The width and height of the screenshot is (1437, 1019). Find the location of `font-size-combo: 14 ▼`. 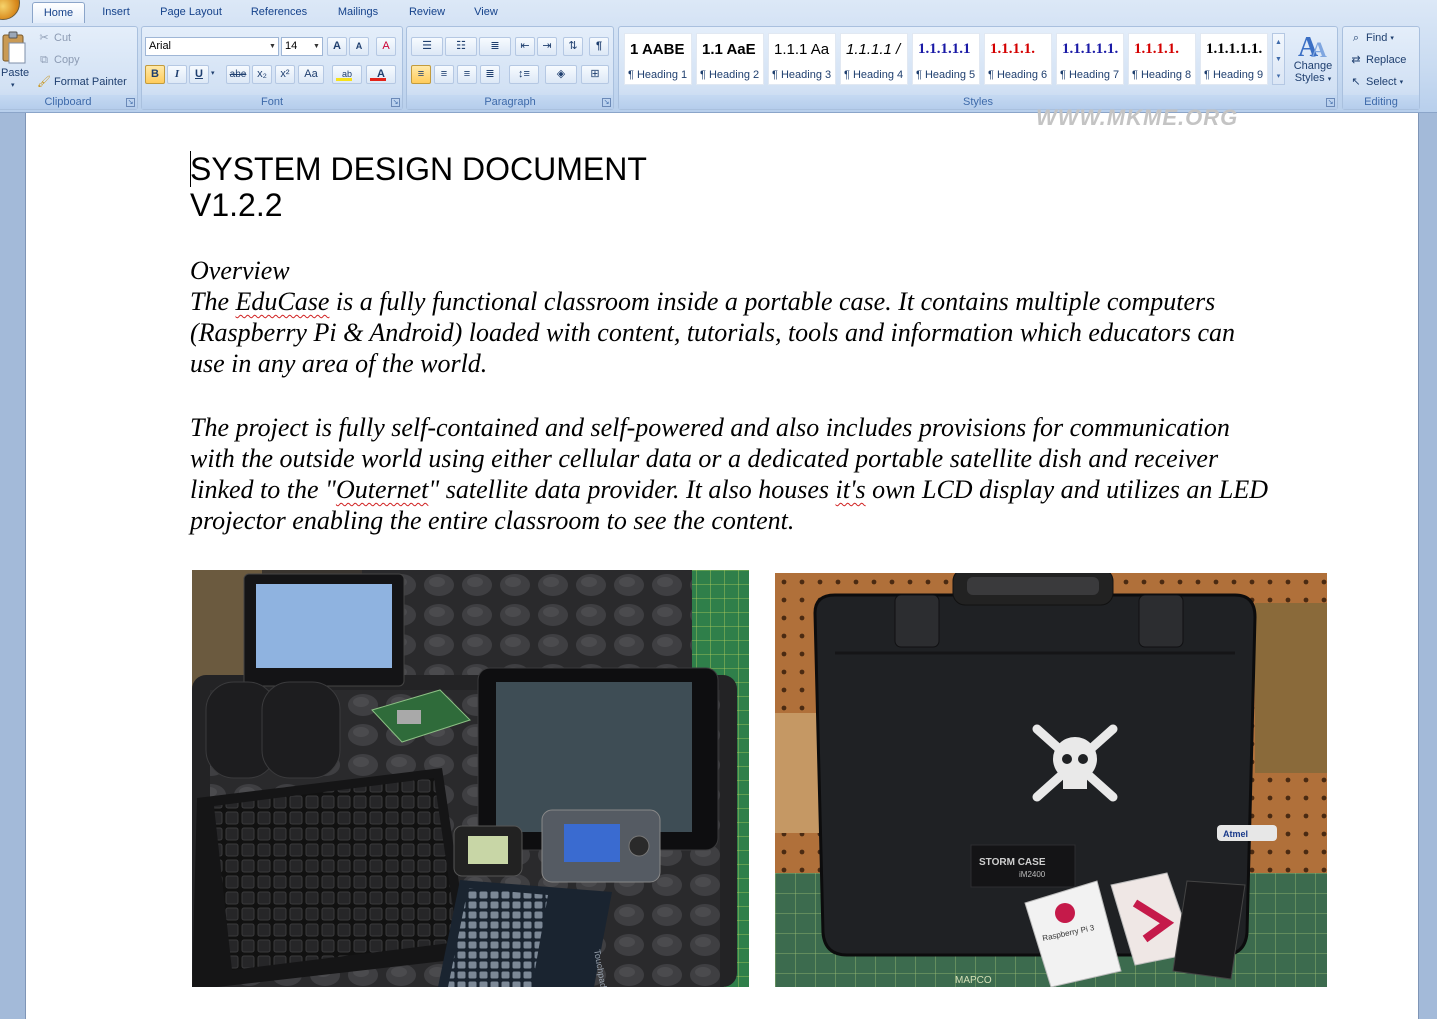

font-size-combo: 14 ▼ is located at coordinates (302, 46).